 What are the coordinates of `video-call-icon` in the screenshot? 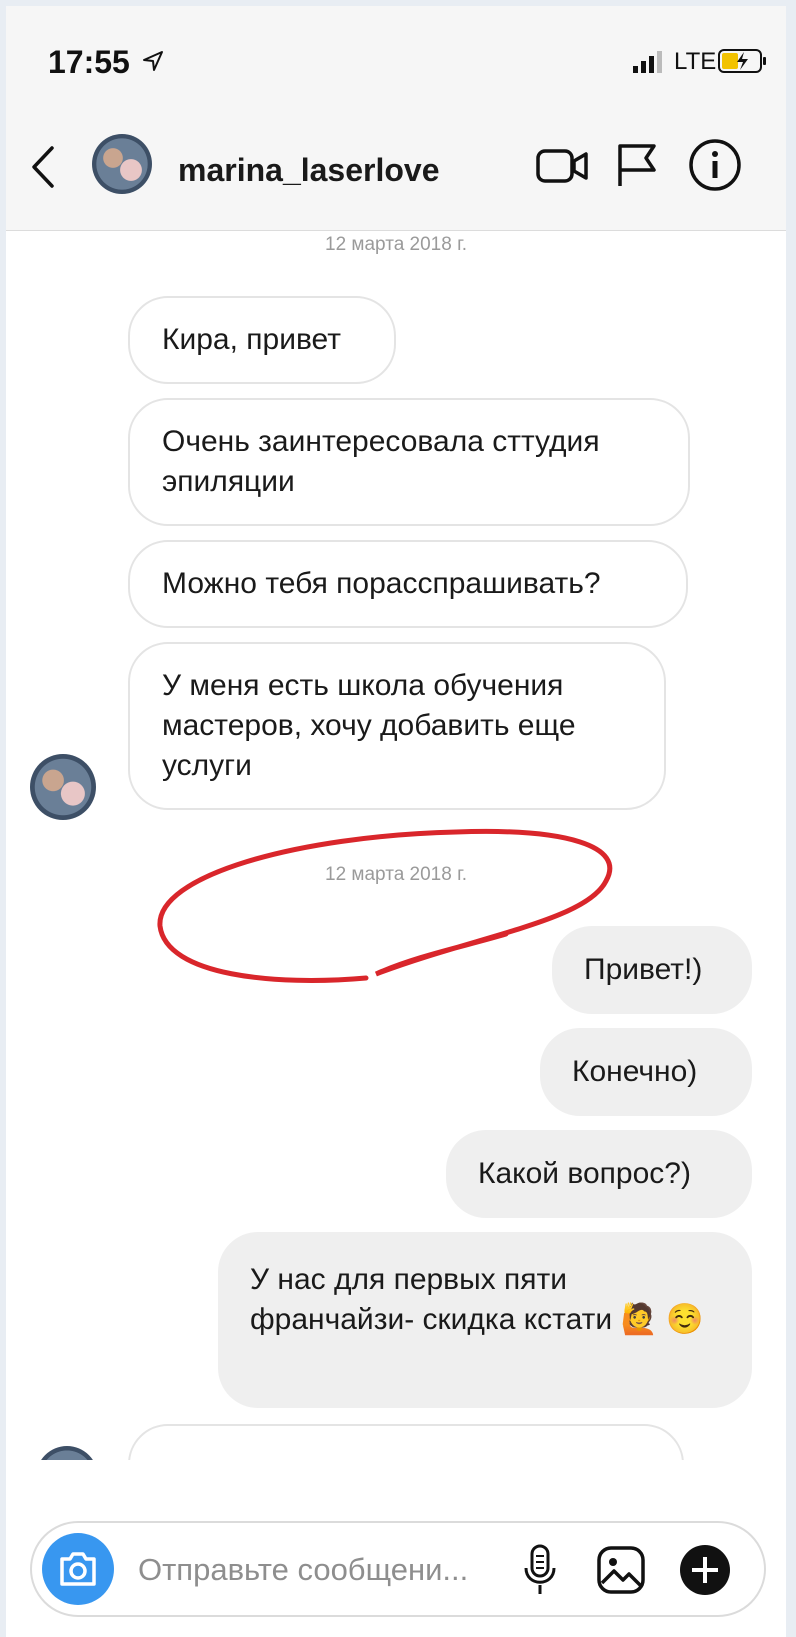 It's located at (563, 166).